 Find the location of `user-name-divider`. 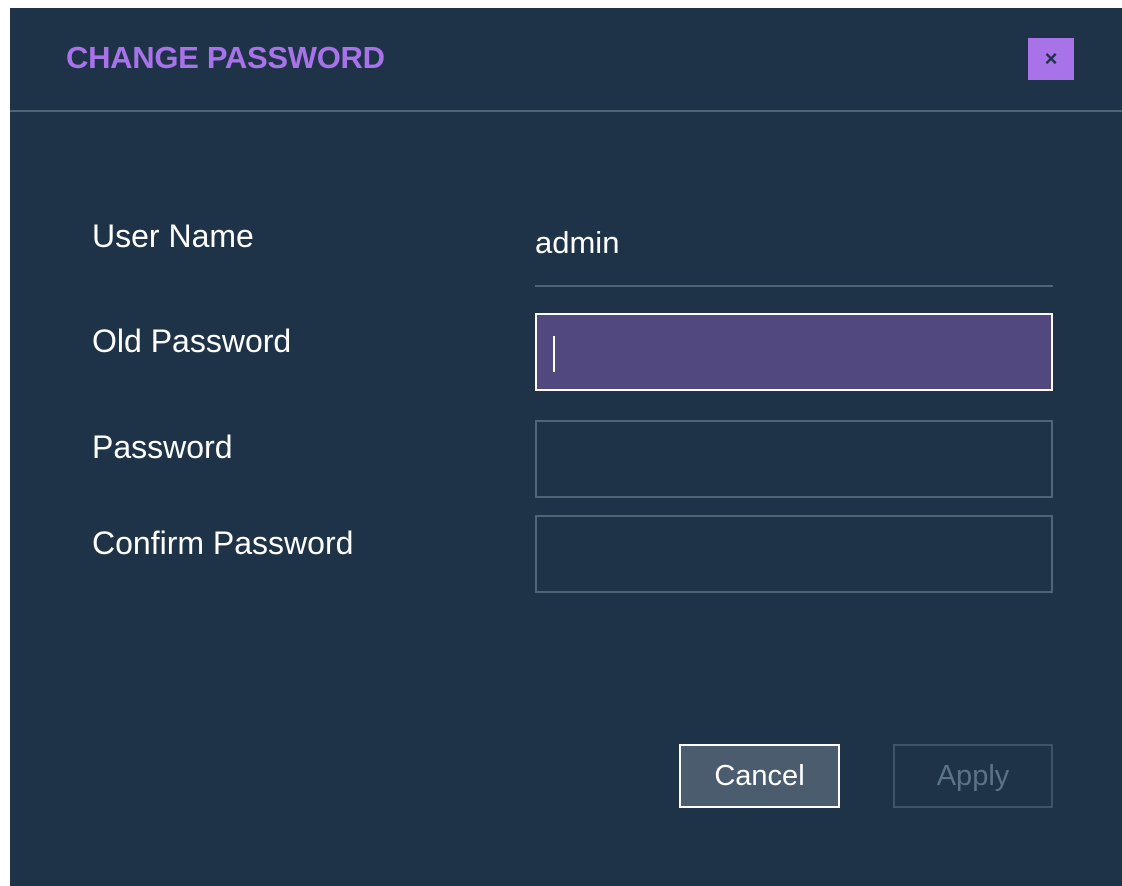

user-name-divider is located at coordinates (794, 286).